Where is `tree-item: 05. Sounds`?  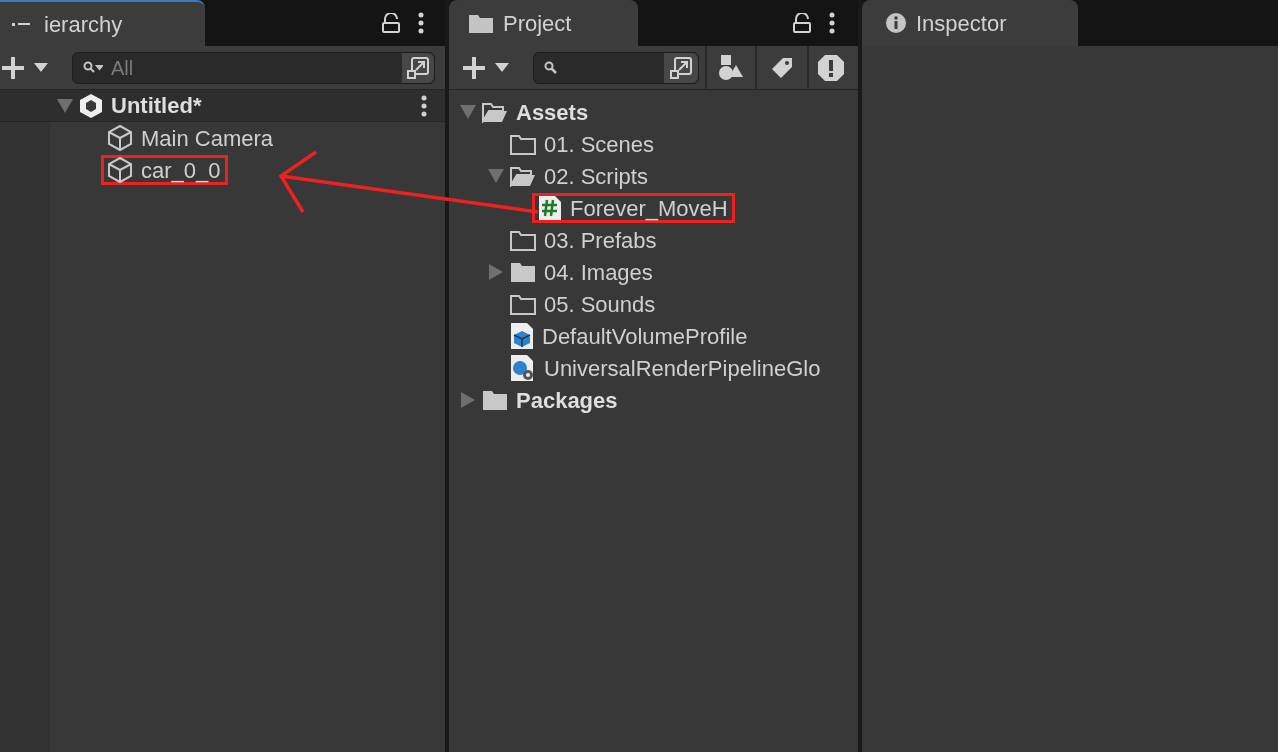 tree-item: 05. Sounds is located at coordinates (583, 304).